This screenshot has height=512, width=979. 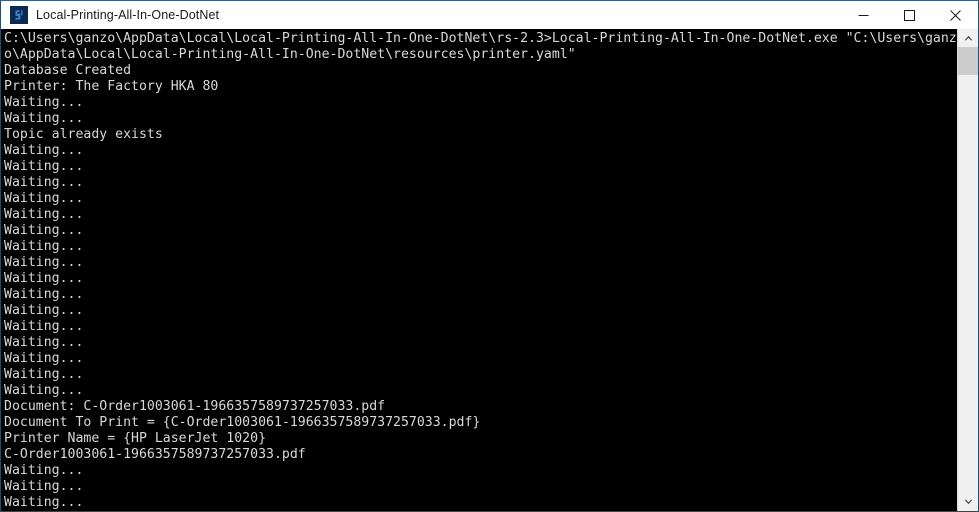 I want to click on title-bar: Local-Printing-All-In-One-DotNet, so click(x=489, y=15).